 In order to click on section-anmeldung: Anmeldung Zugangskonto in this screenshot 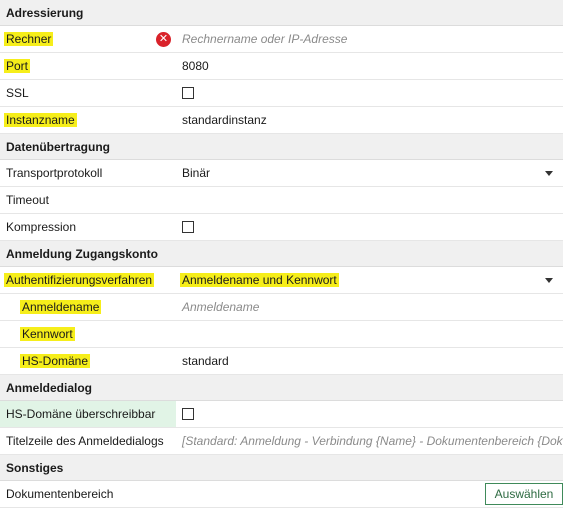, I will do `click(281, 254)`.